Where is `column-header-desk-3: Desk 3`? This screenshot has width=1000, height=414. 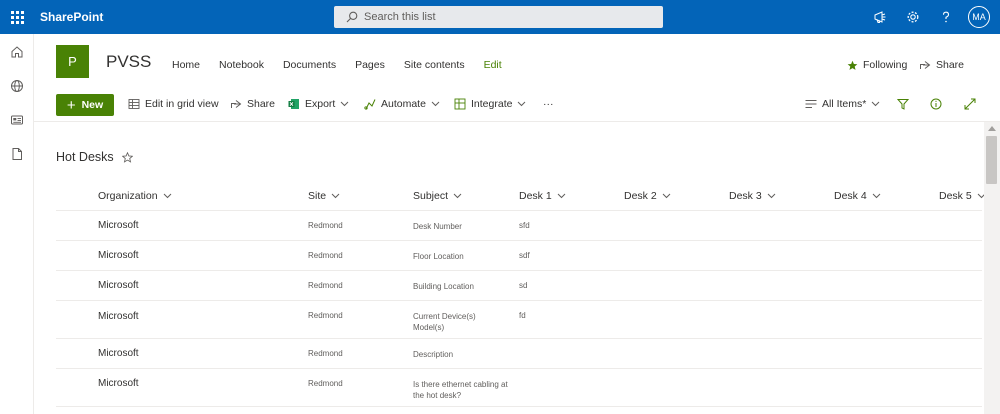
column-header-desk-3: Desk 3 is located at coordinates (752, 196).